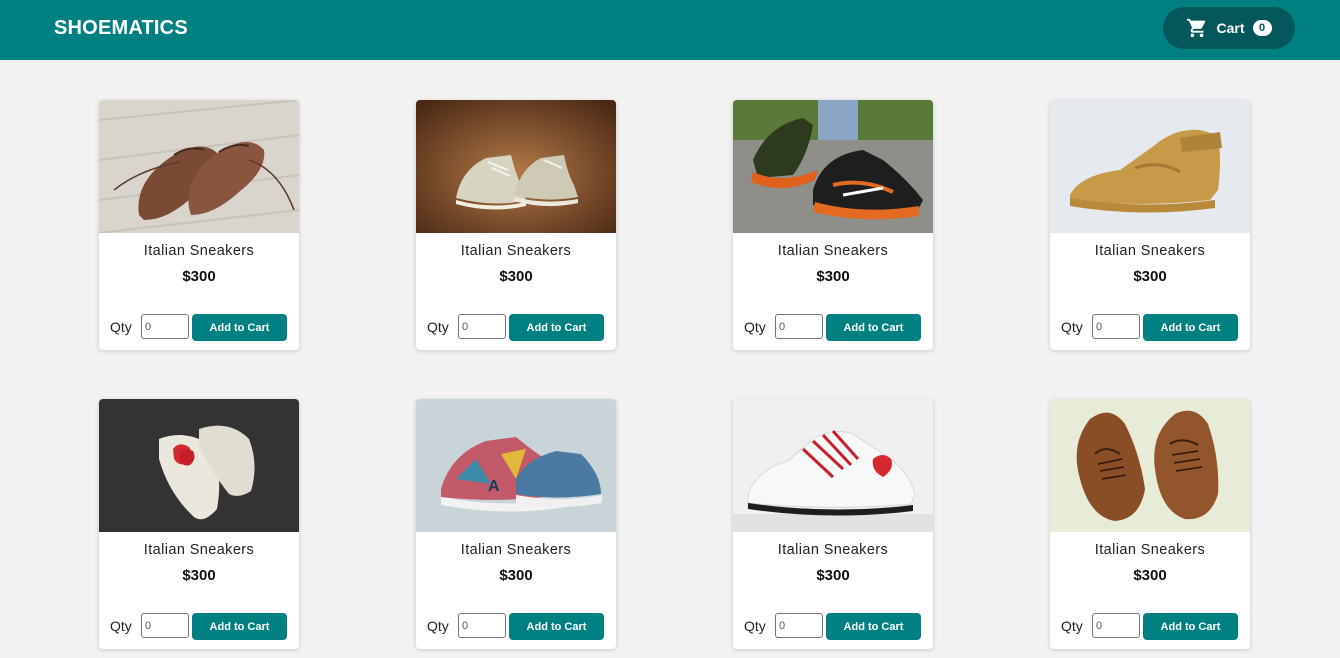 The height and width of the screenshot is (658, 1340). I want to click on product-image-white-heart-sneakers, so click(199, 465).